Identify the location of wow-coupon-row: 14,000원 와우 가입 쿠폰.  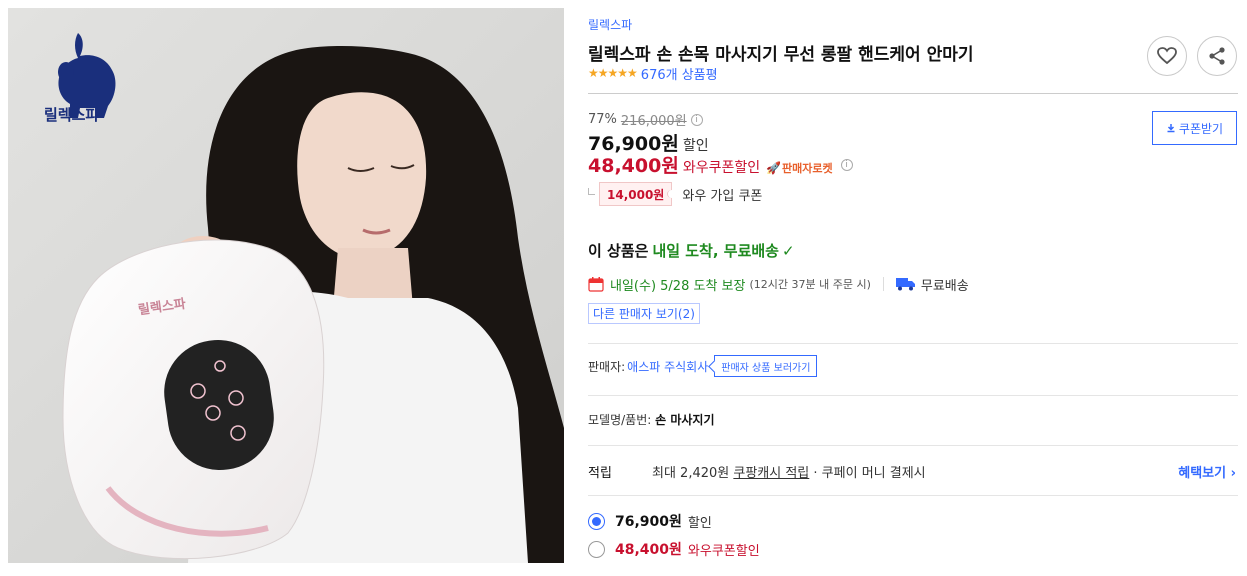
(675, 194).